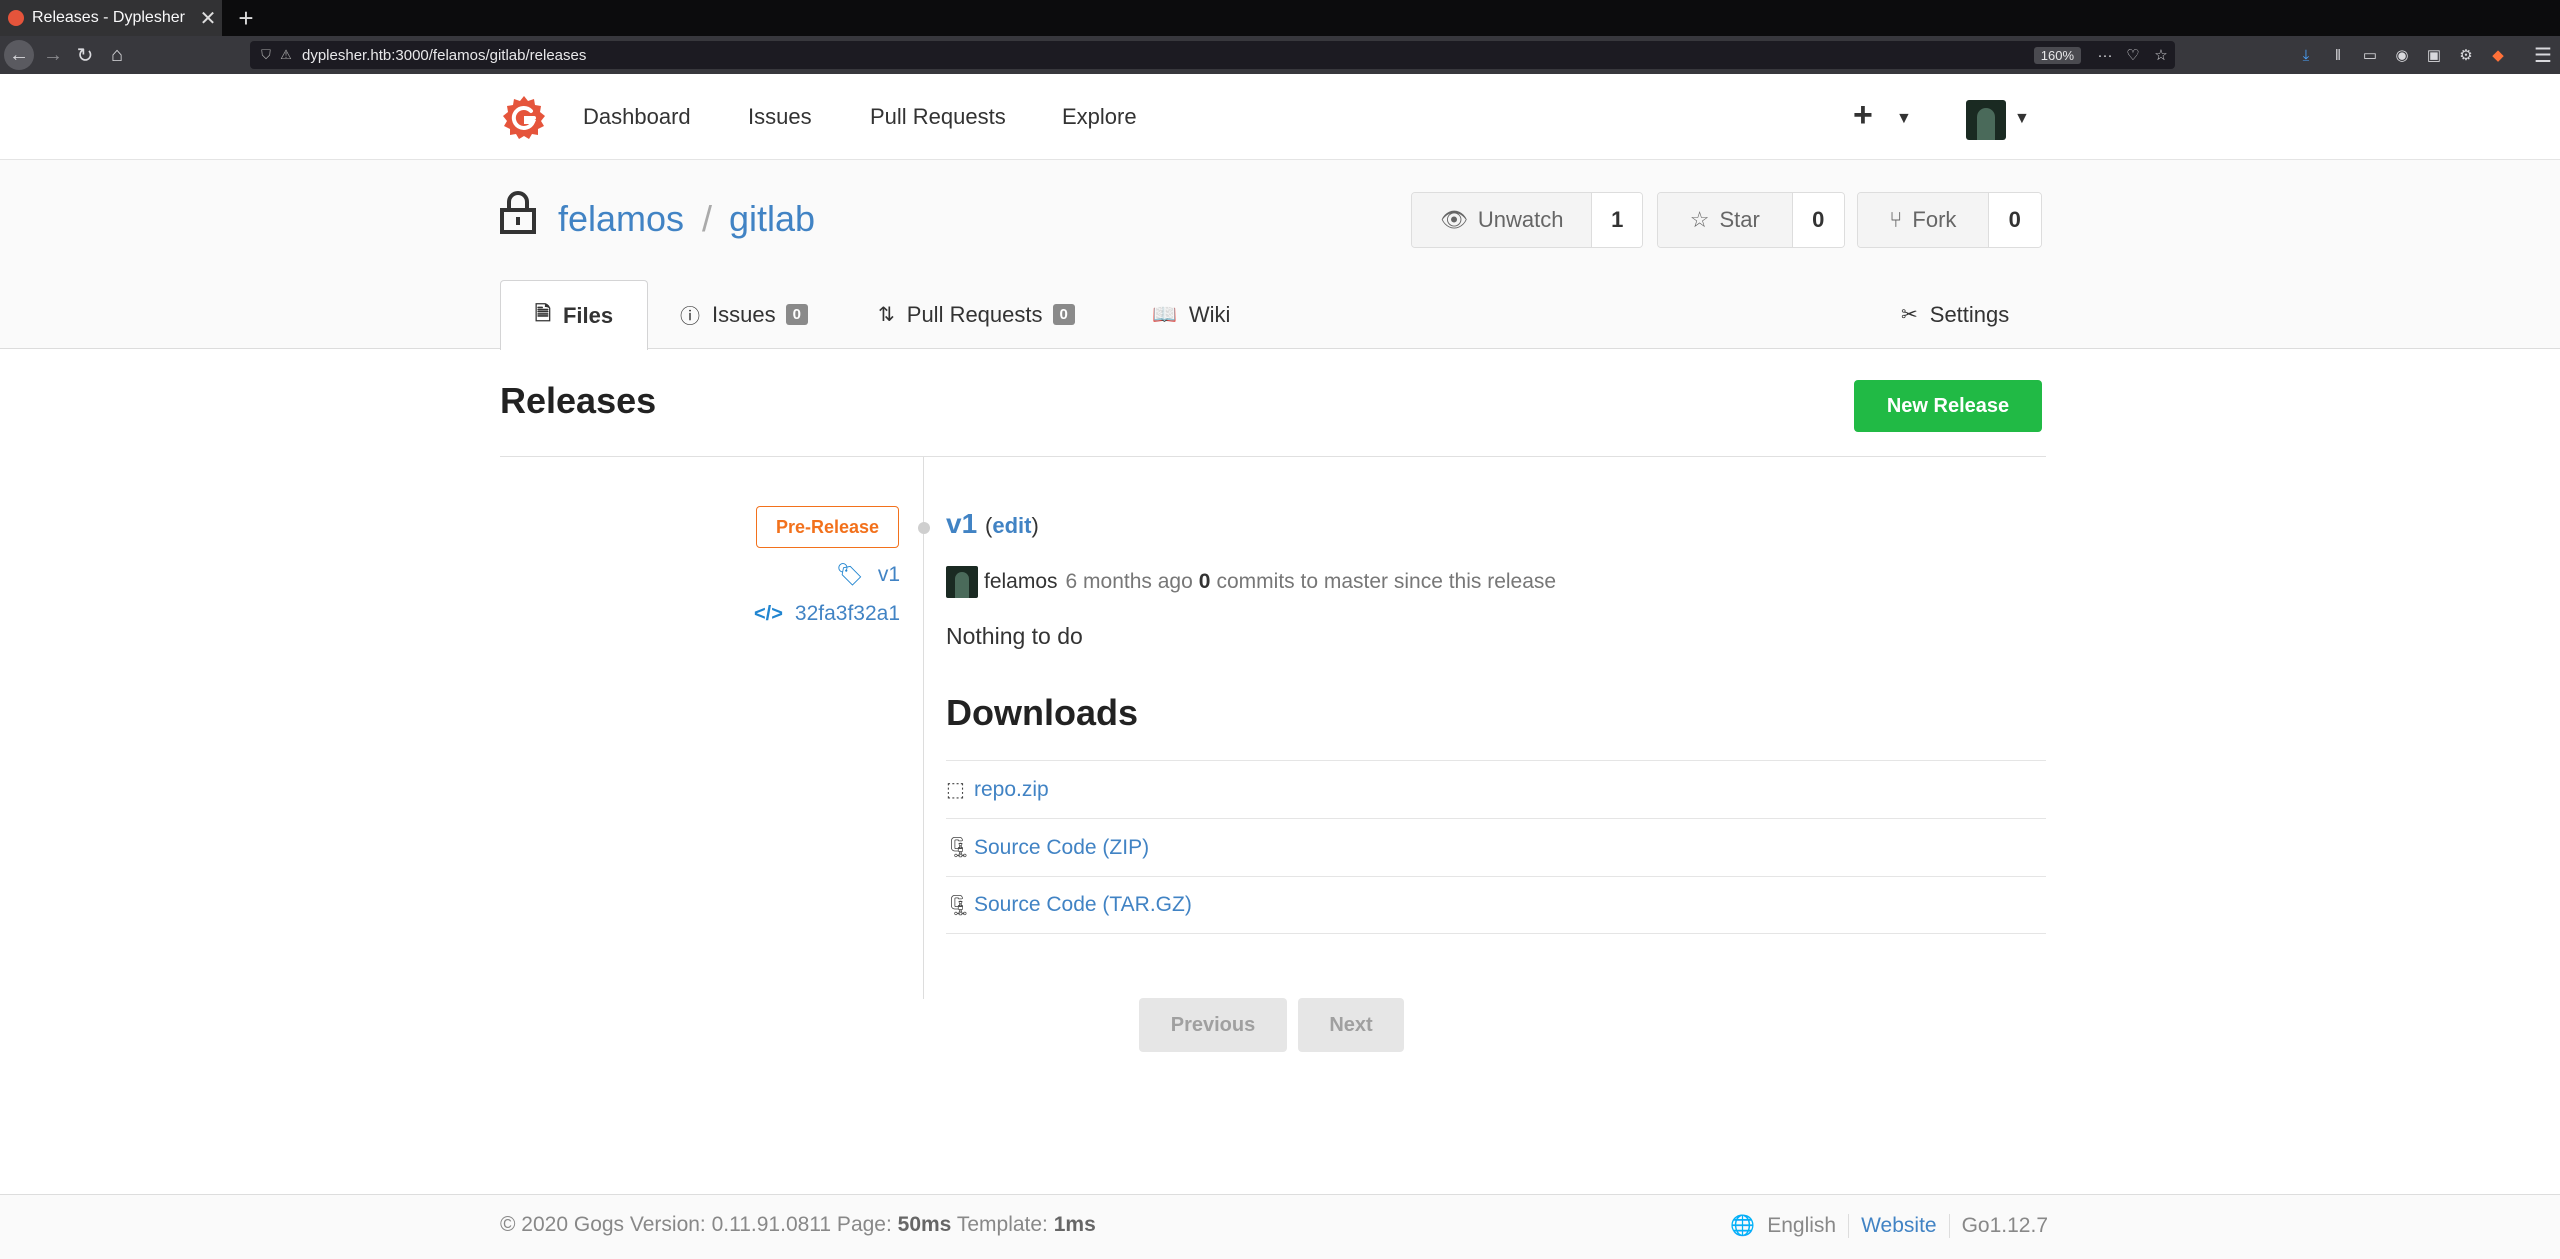 Image resolution: width=2560 pixels, height=1259 pixels. Describe the element at coordinates (2498, 55) in the screenshot. I see `extension-fox-icon: ◆` at that location.